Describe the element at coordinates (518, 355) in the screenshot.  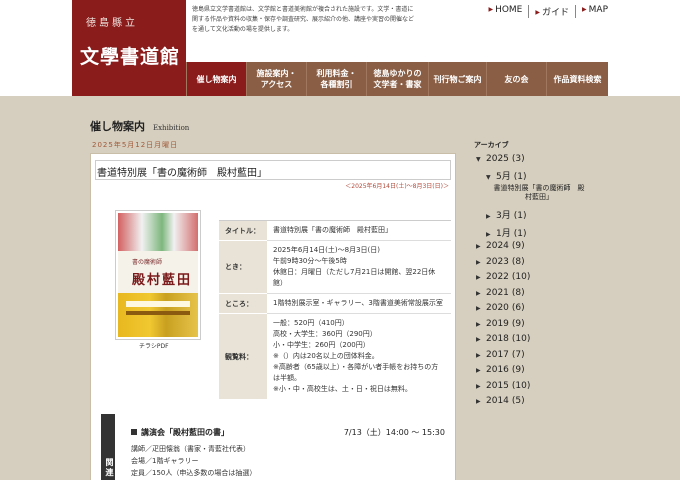
I see `archive-count: (7)` at that location.